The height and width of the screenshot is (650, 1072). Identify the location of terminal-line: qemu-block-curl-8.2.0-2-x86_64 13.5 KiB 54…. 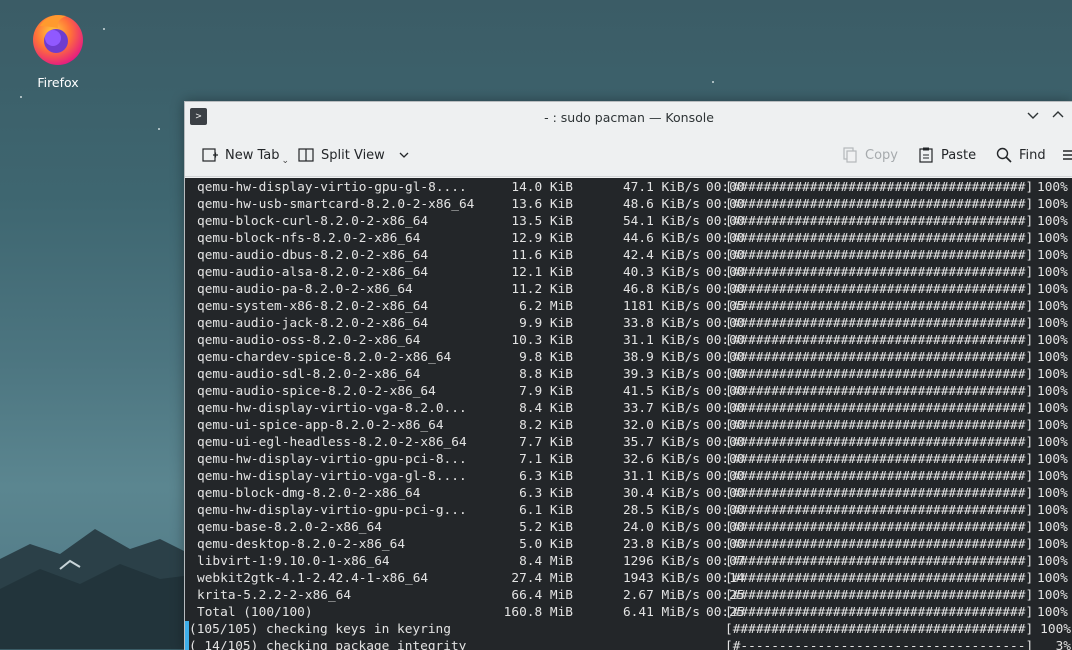
(628, 221).